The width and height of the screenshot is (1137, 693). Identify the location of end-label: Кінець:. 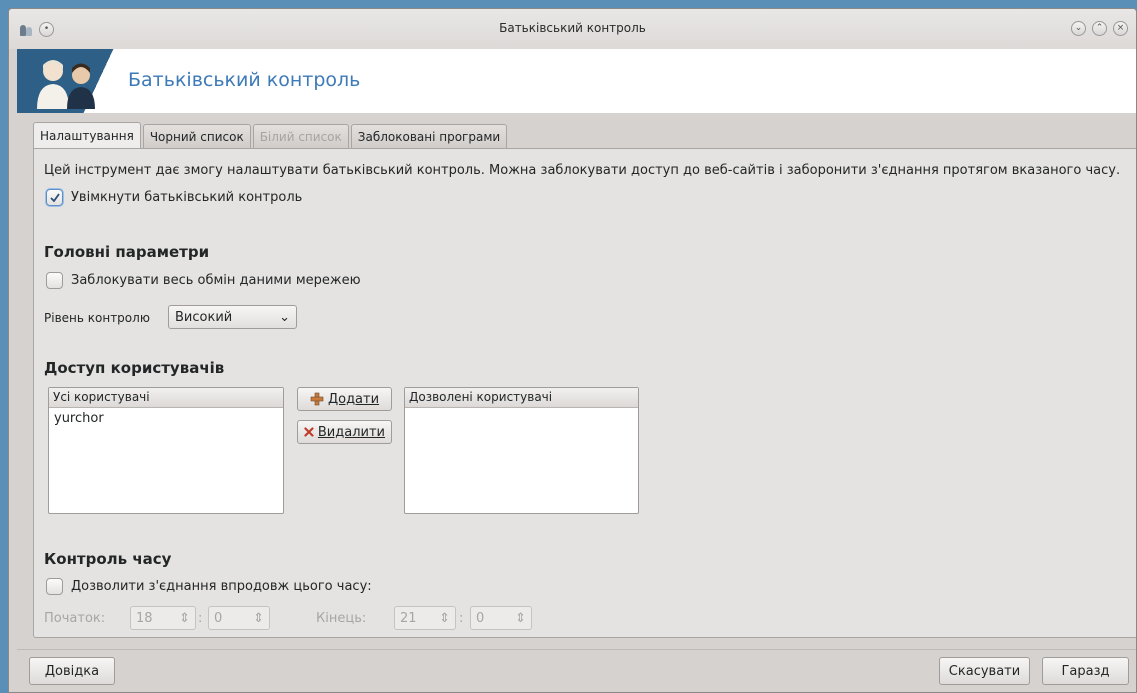
(341, 618).